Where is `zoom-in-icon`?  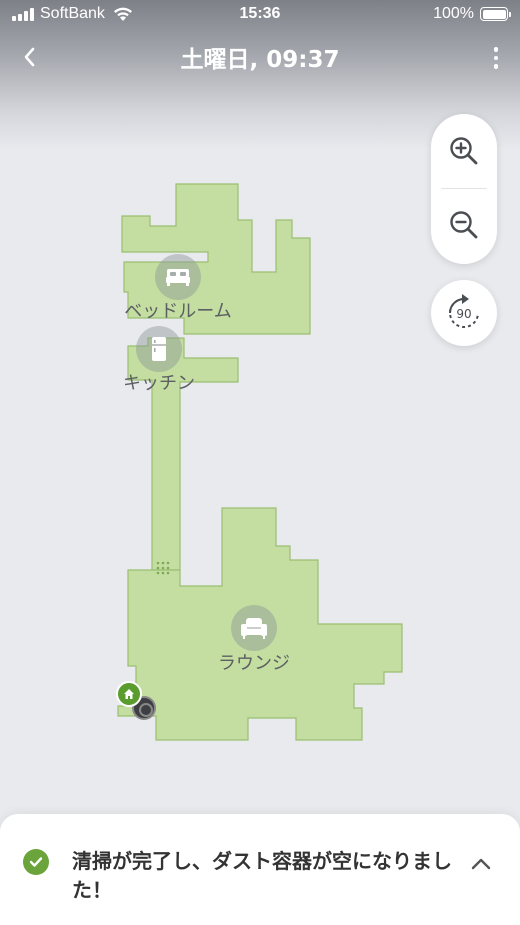 zoom-in-icon is located at coordinates (464, 151).